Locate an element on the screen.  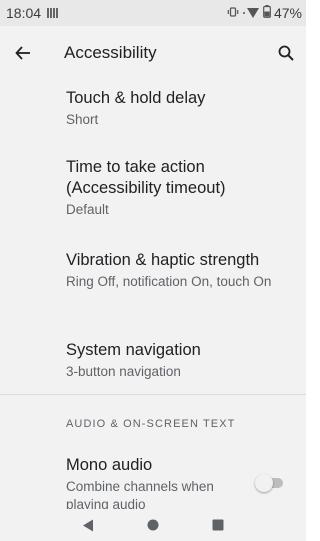
back-arrow-icon is located at coordinates (22, 53).